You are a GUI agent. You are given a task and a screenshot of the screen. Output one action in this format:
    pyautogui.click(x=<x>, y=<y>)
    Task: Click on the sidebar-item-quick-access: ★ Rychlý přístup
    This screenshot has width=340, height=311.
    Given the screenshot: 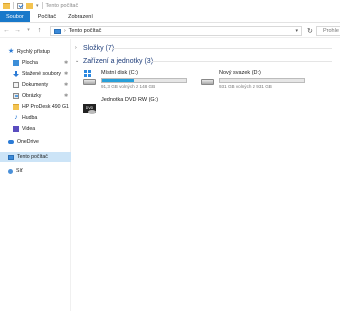 What is the action you would take?
    pyautogui.click(x=35, y=52)
    